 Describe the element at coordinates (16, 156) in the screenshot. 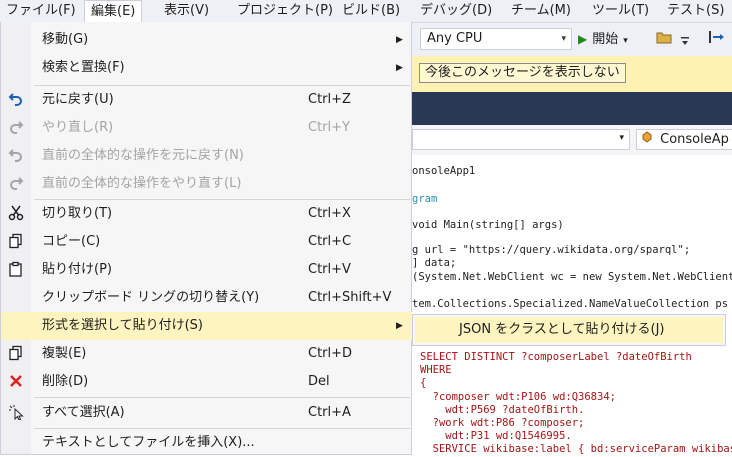

I see `global-undo-icon` at that location.